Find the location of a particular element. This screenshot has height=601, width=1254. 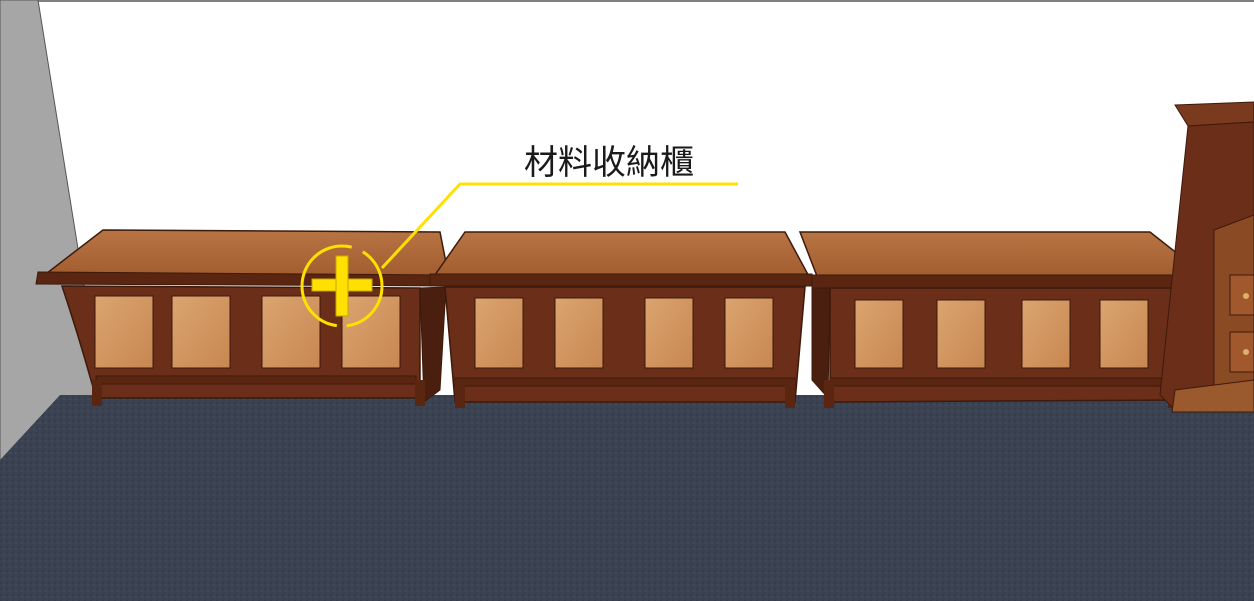

callout-label: 材料收納櫃 is located at coordinates (609, 163).